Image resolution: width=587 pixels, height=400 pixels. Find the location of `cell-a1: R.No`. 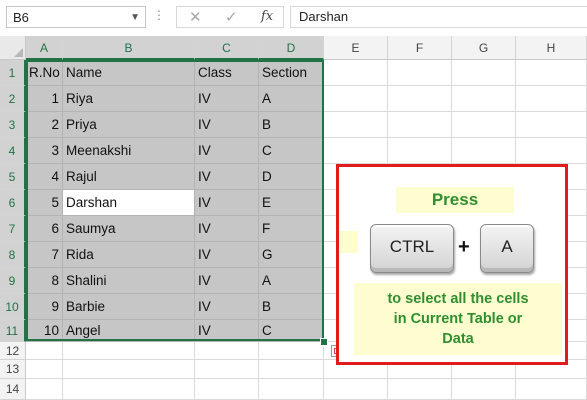

cell-a1: R.No is located at coordinates (44, 73).